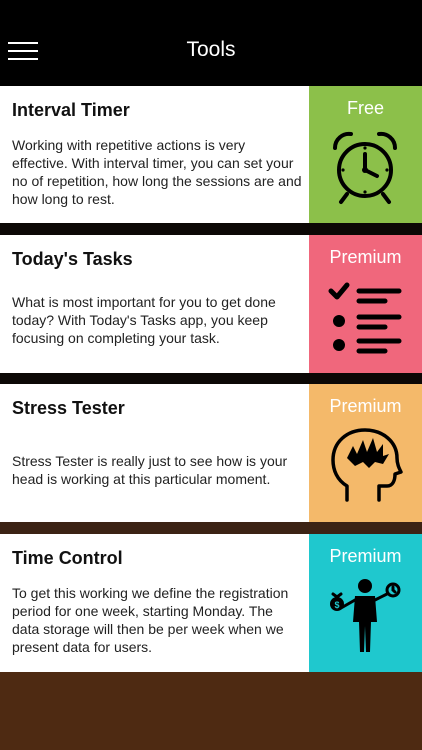  What do you see at coordinates (367, 465) in the screenshot?
I see `stressed-head-icon` at bounding box center [367, 465].